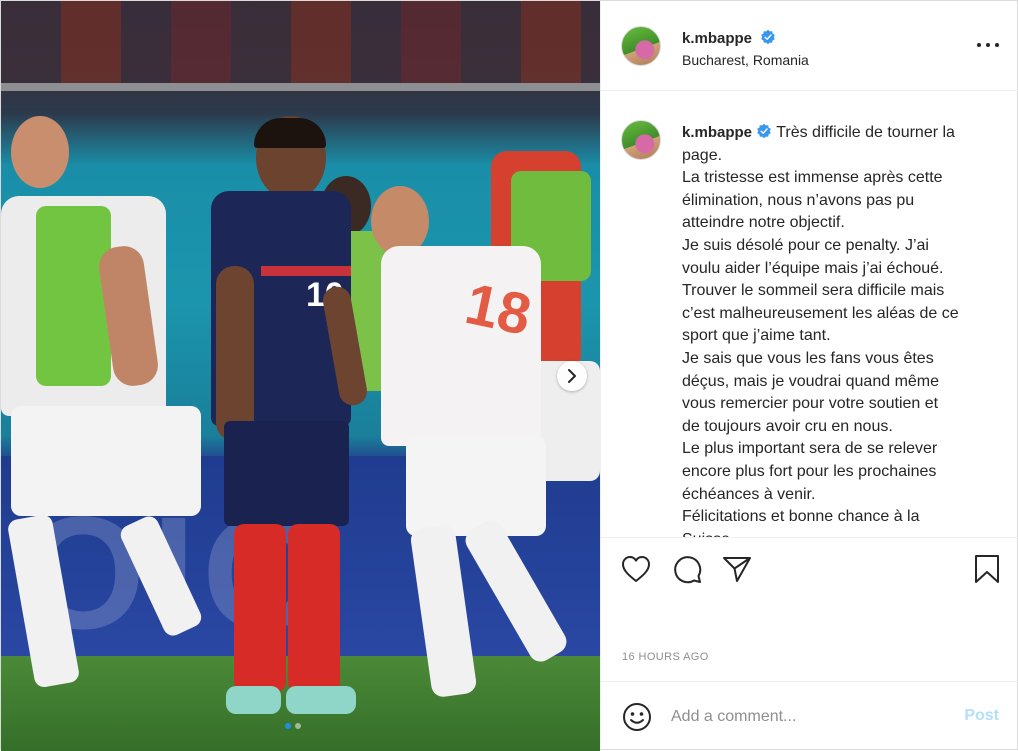 Image resolution: width=1018 pixels, height=751 pixels. I want to click on post-comment-button: Post, so click(981, 716).